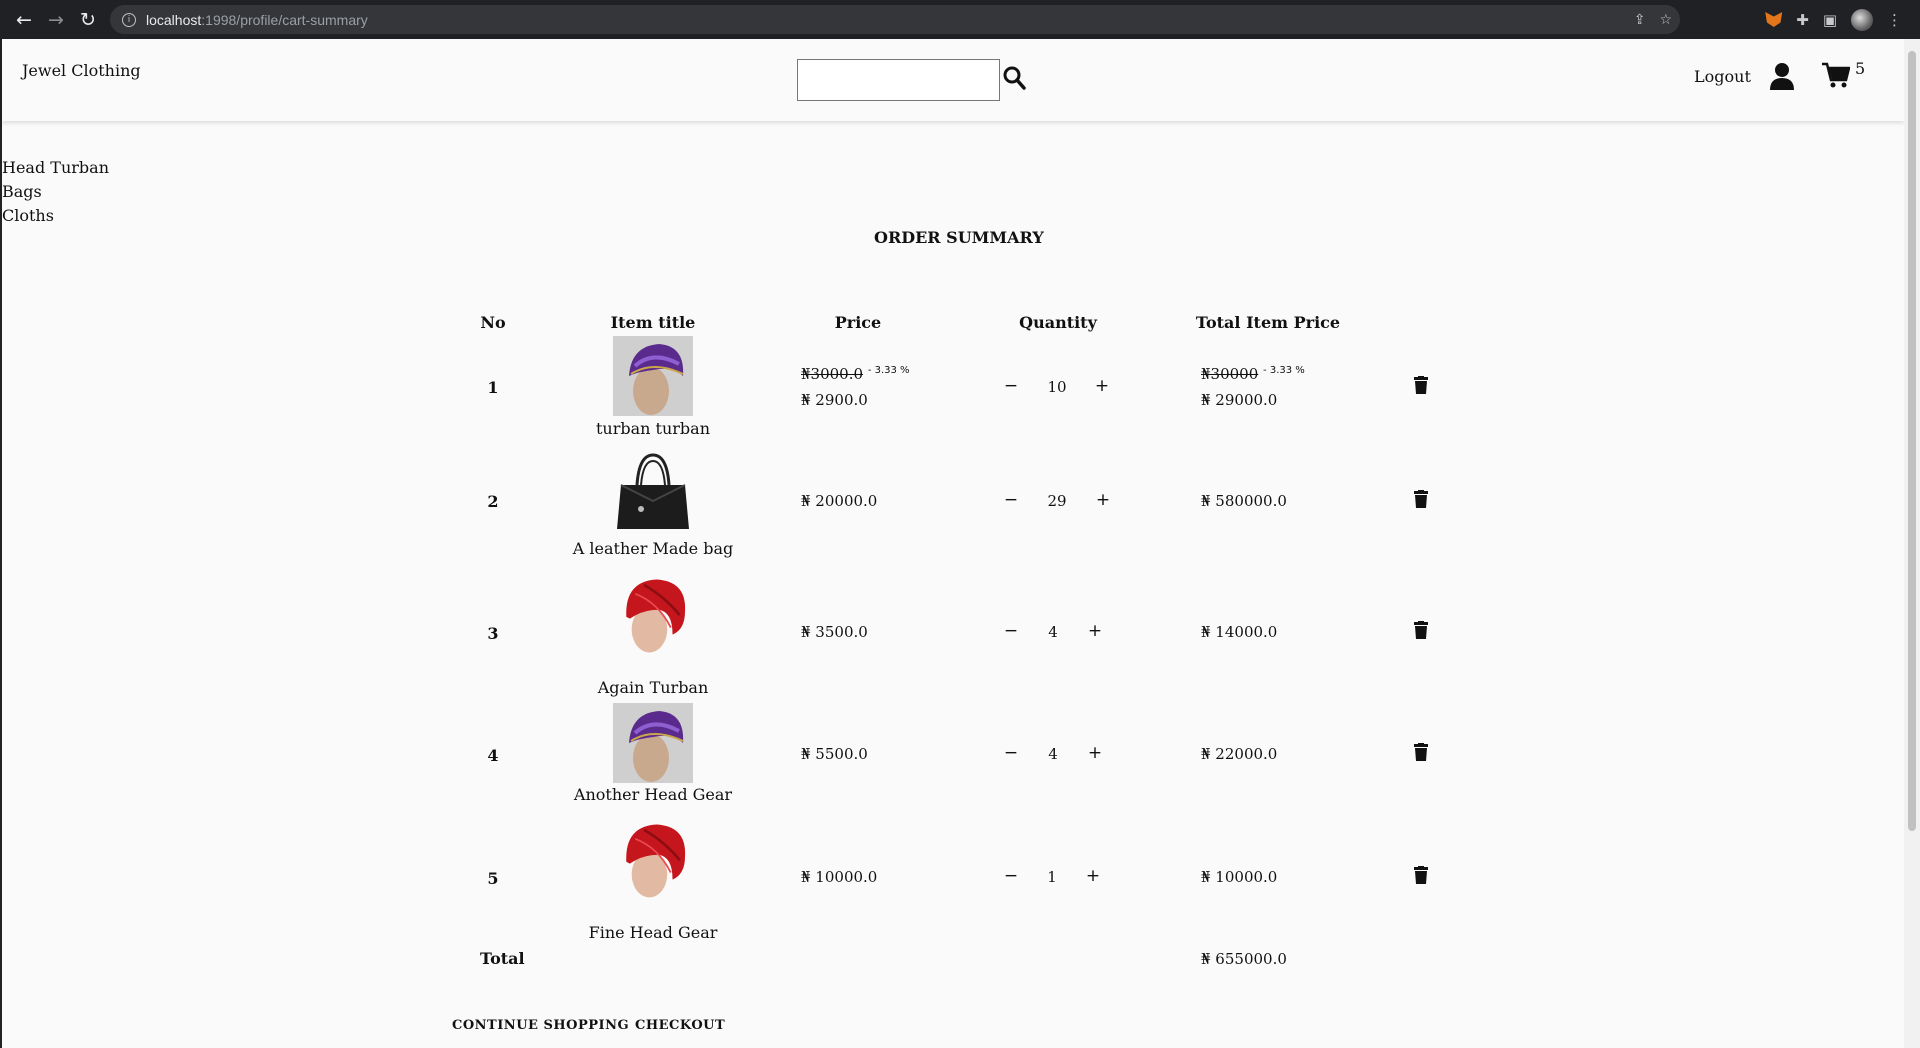 Image resolution: width=1920 pixels, height=1048 pixels. What do you see at coordinates (493, 878) in the screenshot?
I see `row-number: 5` at bounding box center [493, 878].